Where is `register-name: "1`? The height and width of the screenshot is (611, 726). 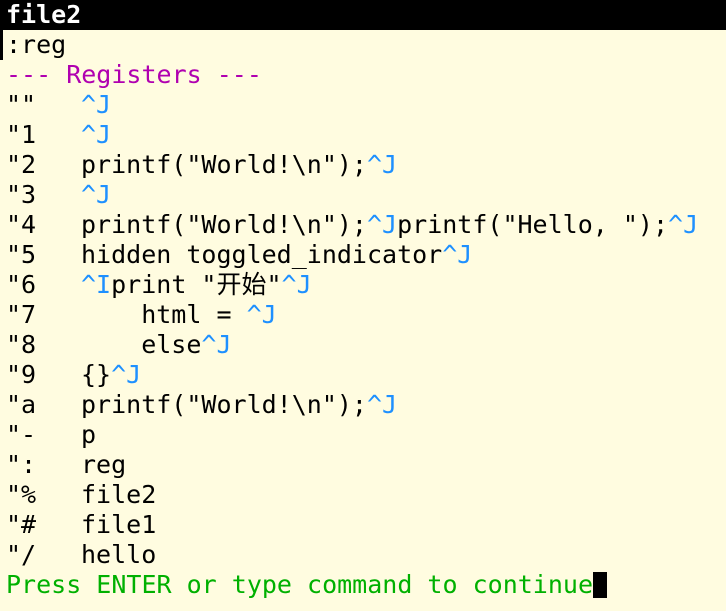 register-name: "1 is located at coordinates (21, 134).